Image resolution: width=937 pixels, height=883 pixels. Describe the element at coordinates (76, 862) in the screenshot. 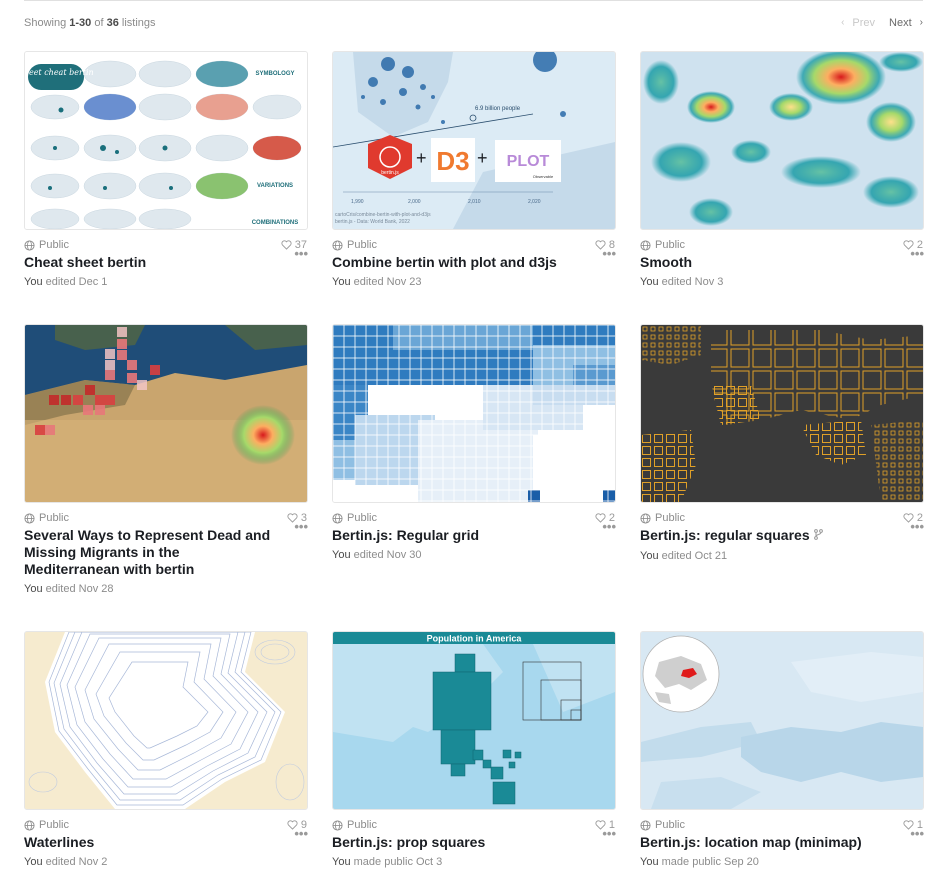

I see `edit-action: edited Nov 2` at that location.